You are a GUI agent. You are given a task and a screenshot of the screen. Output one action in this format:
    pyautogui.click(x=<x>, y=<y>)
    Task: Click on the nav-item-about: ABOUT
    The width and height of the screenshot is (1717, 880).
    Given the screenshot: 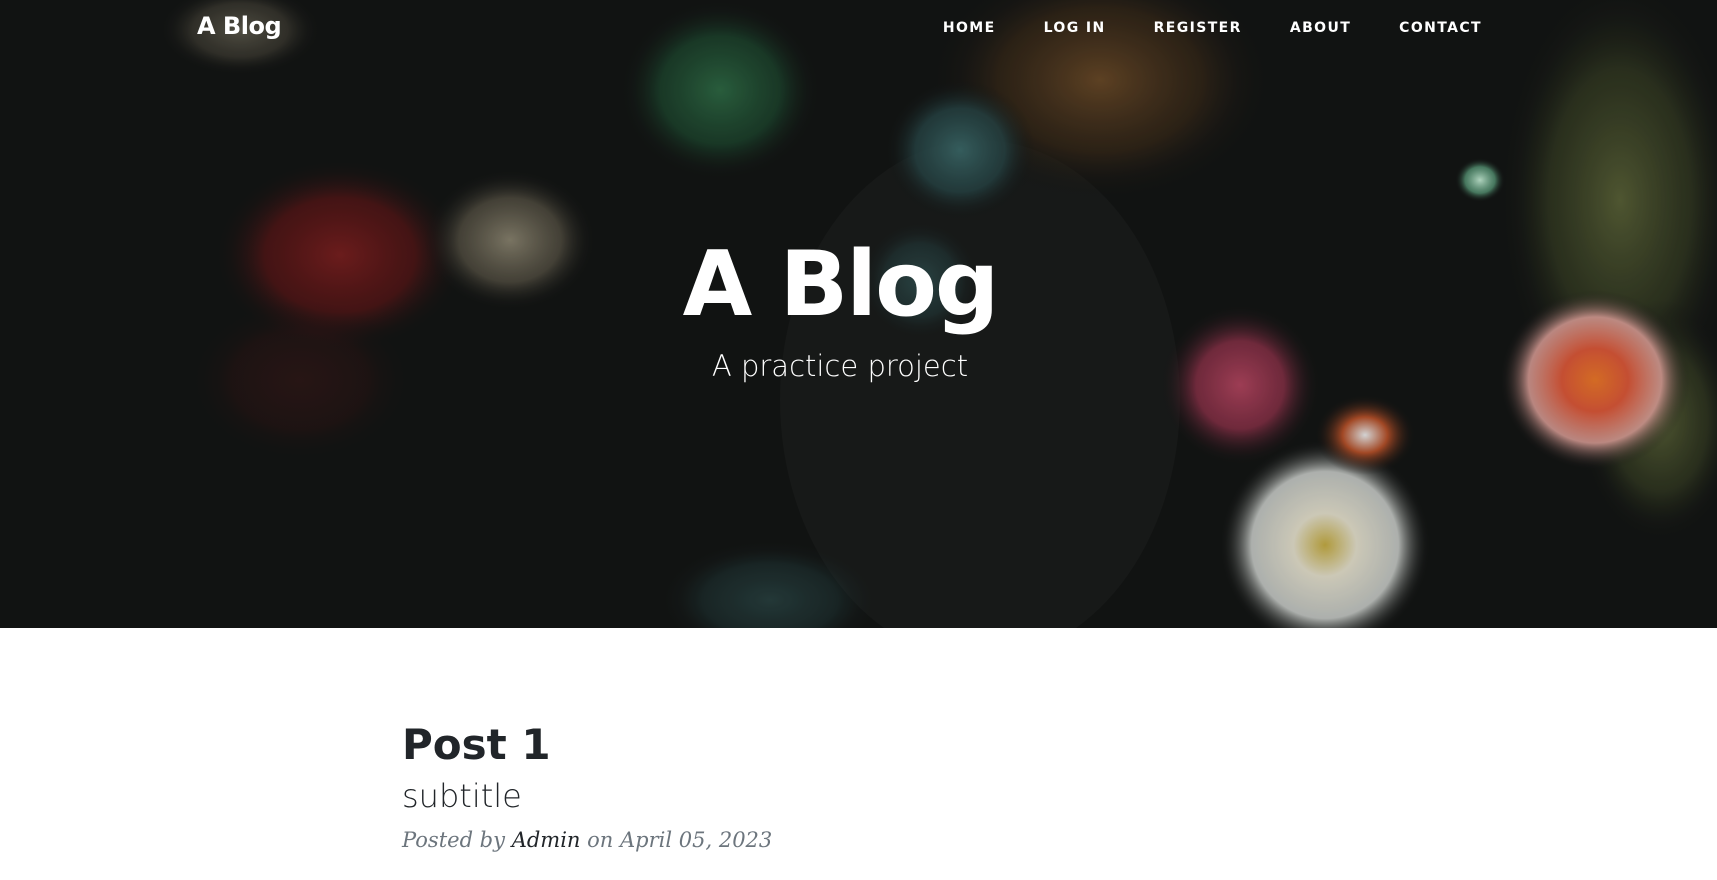 What is the action you would take?
    pyautogui.click(x=1320, y=28)
    